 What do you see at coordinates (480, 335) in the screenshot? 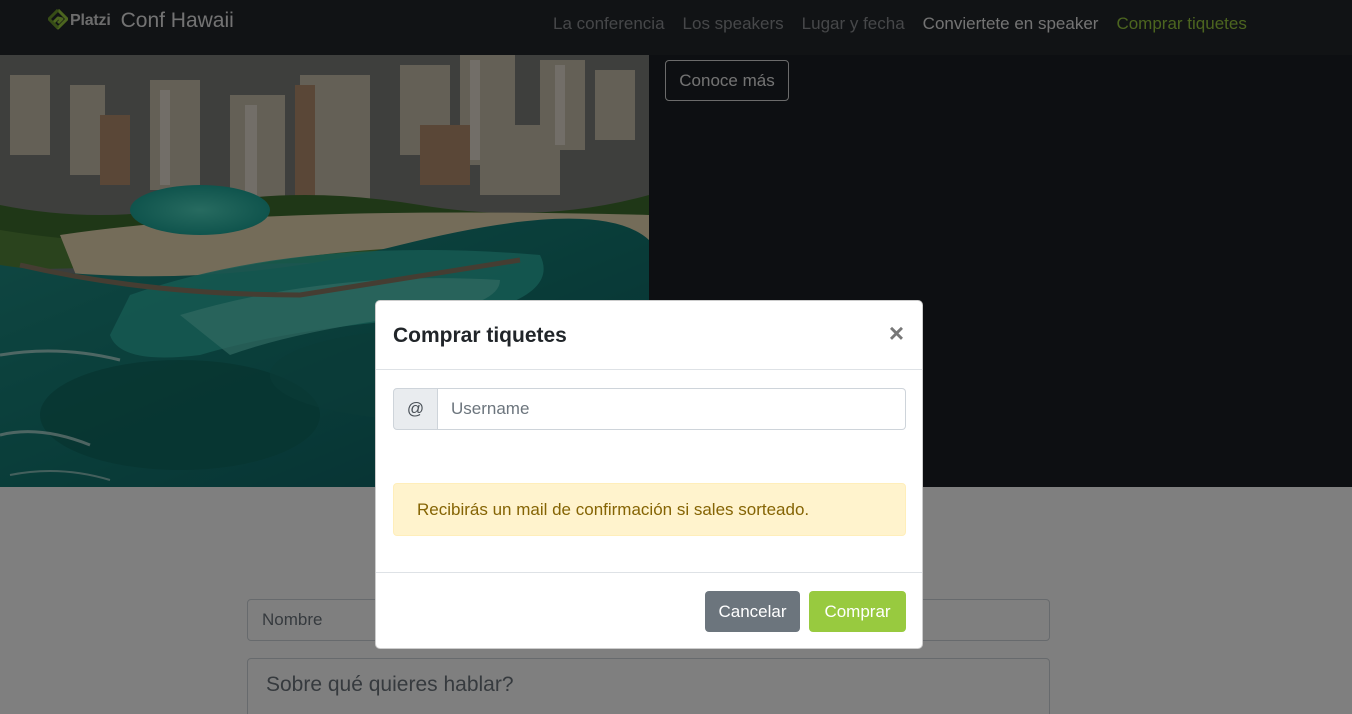
I see `modal-title: Comprar tiquetes` at bounding box center [480, 335].